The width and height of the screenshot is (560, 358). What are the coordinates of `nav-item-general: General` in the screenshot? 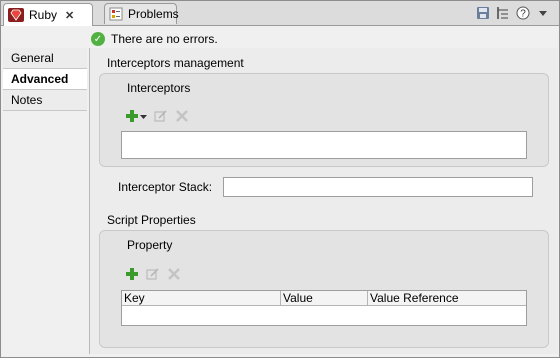 It's located at (45, 58).